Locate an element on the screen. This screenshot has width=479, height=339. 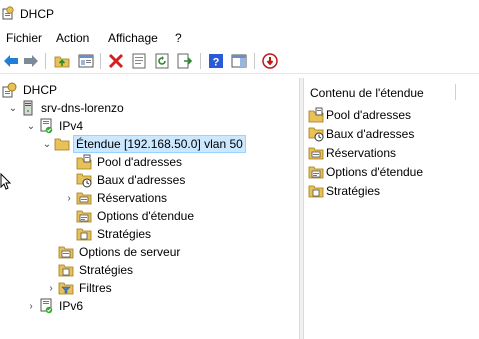
list-item-reservations: Réservations is located at coordinates (352, 153).